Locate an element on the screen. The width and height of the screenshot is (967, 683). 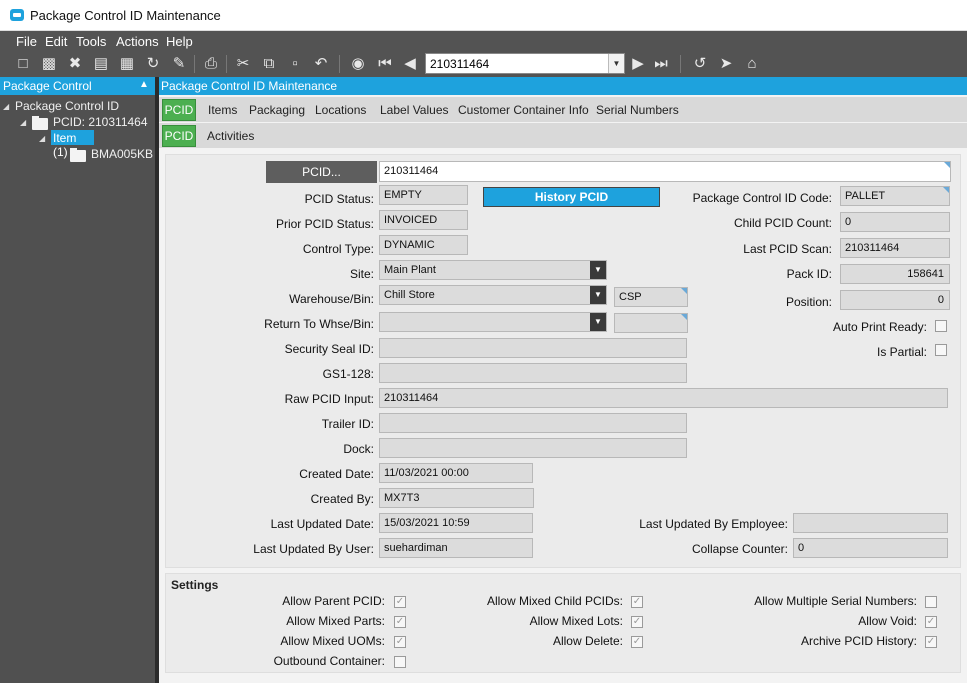
tree-node-item: Item (1) is located at coordinates (72, 144).